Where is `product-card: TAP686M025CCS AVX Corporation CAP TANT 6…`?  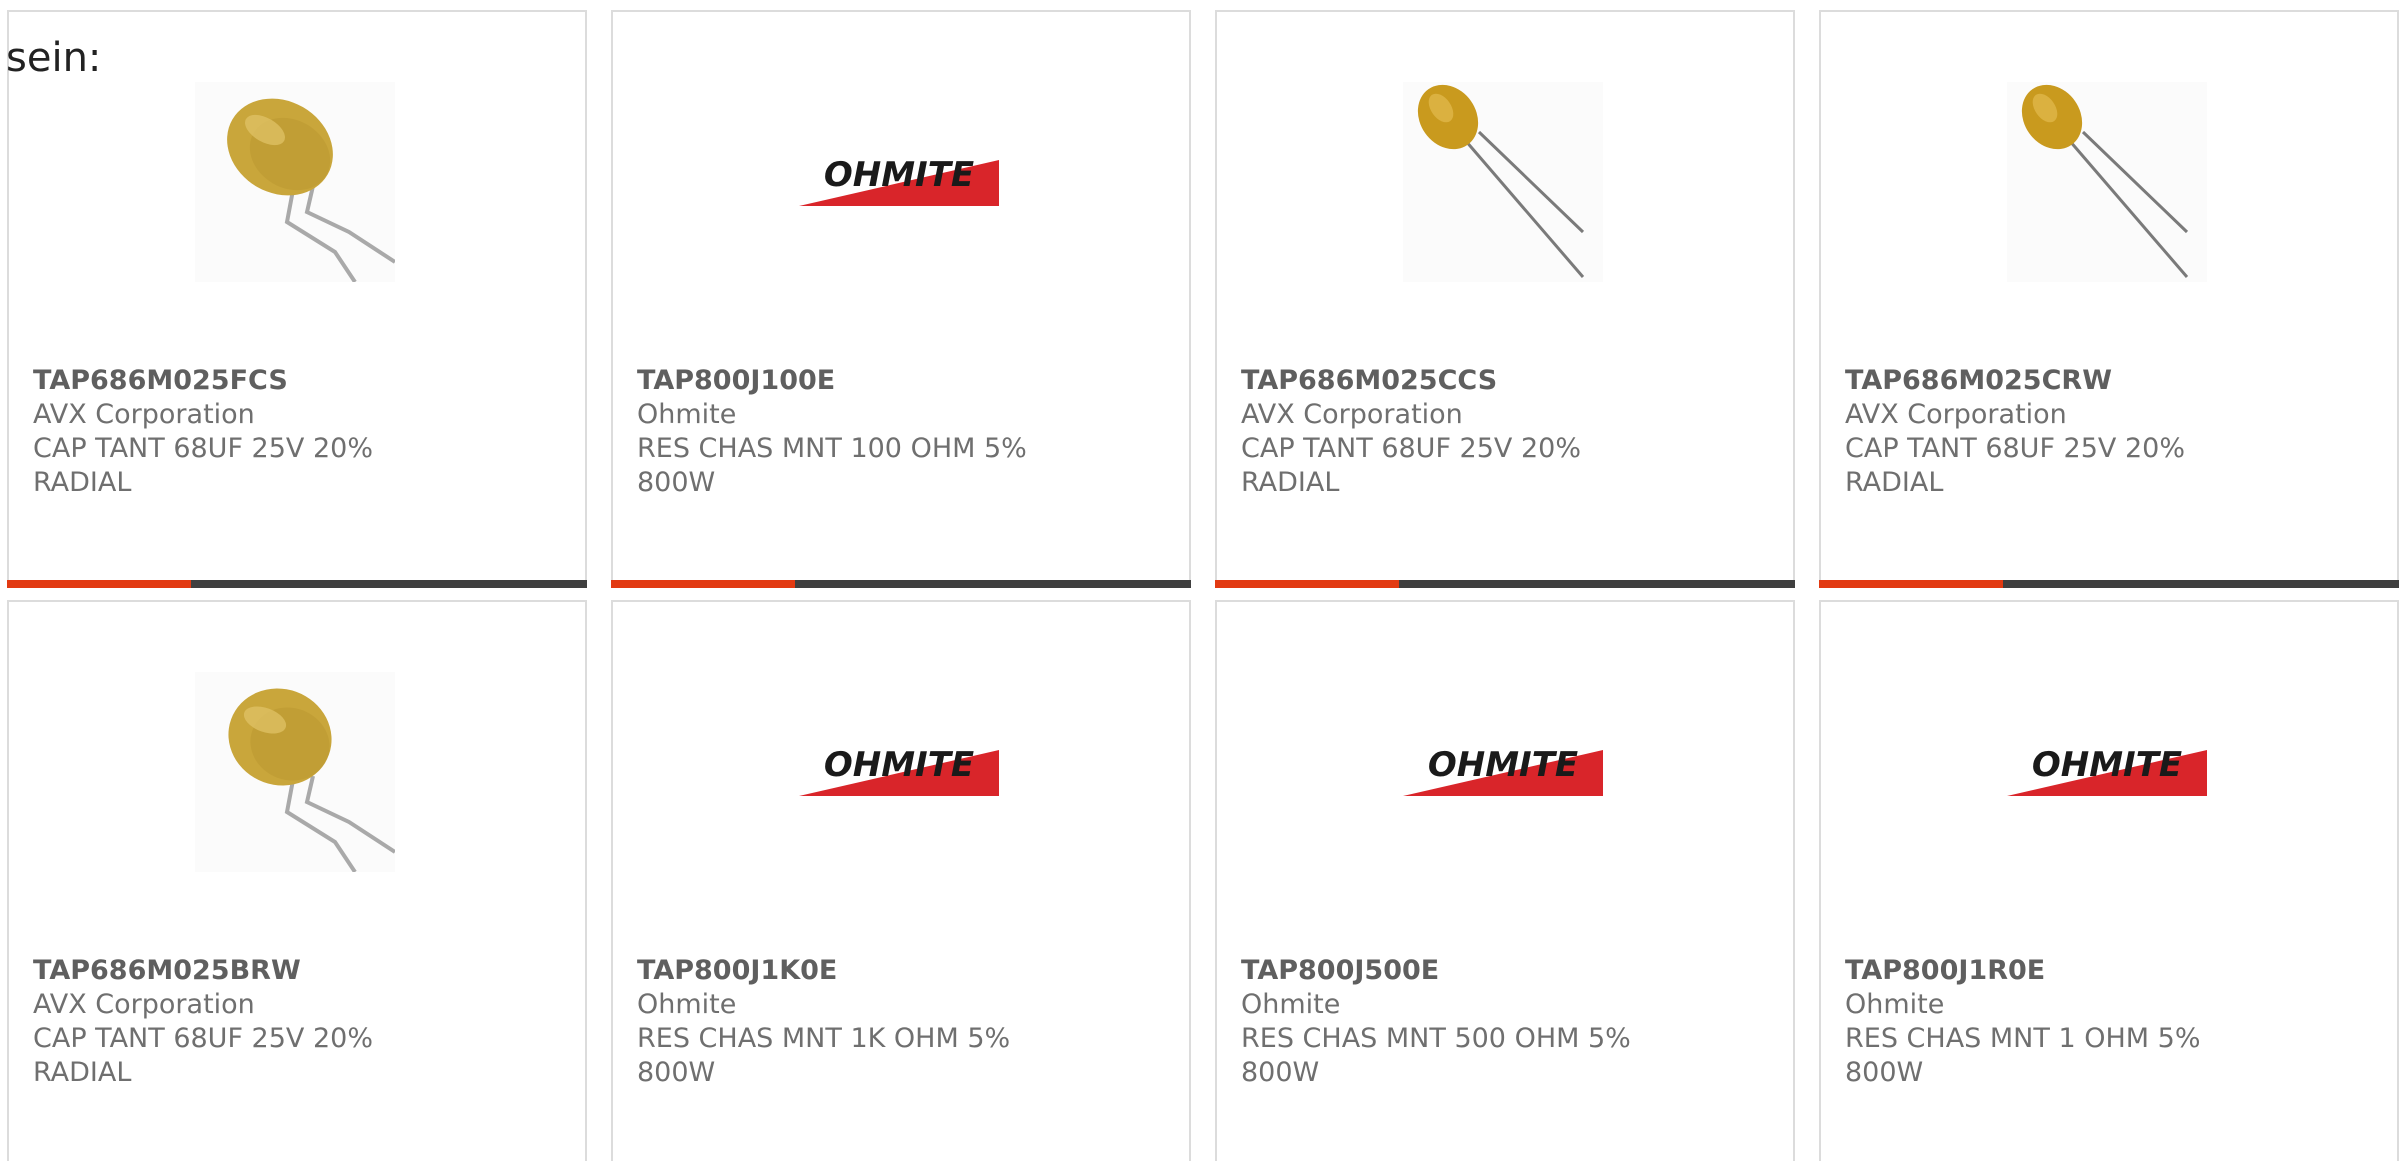
product-card: TAP686M025CCS AVX Corporation CAP TANT 6… is located at coordinates (1505, 299).